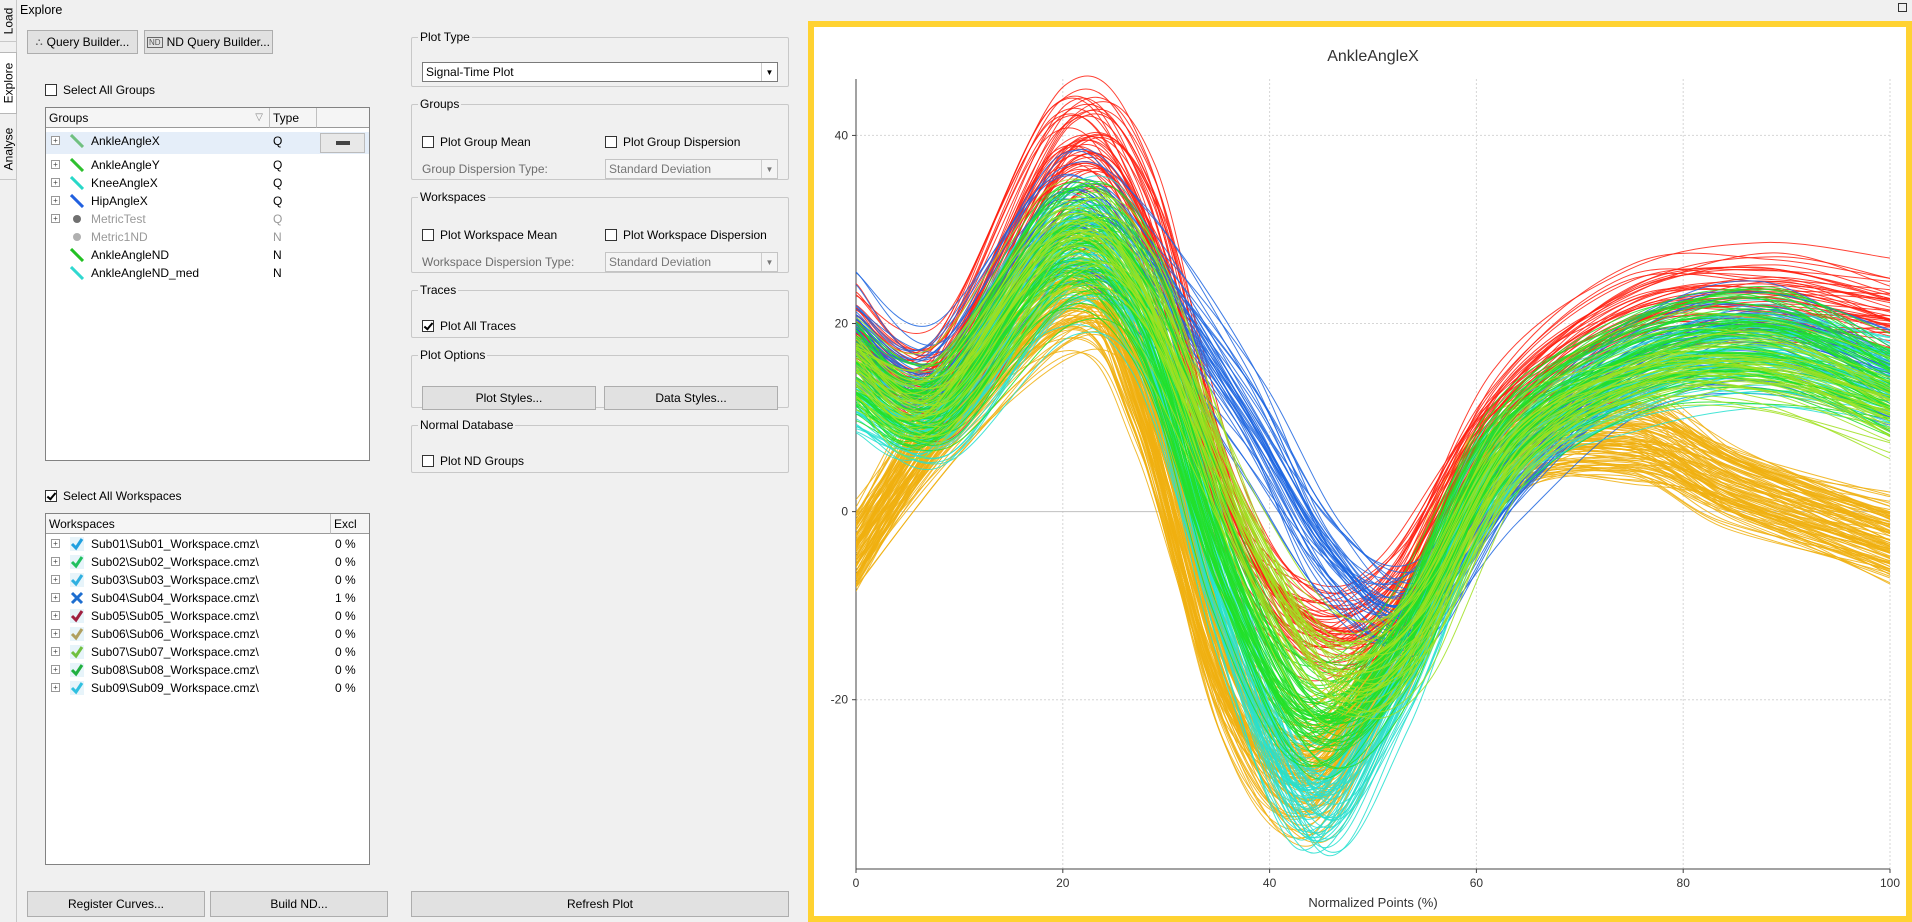  What do you see at coordinates (207, 634) in the screenshot?
I see `workspace-row: + Sub06\Sub06_Workspace.cmz\ 0 %` at bounding box center [207, 634].